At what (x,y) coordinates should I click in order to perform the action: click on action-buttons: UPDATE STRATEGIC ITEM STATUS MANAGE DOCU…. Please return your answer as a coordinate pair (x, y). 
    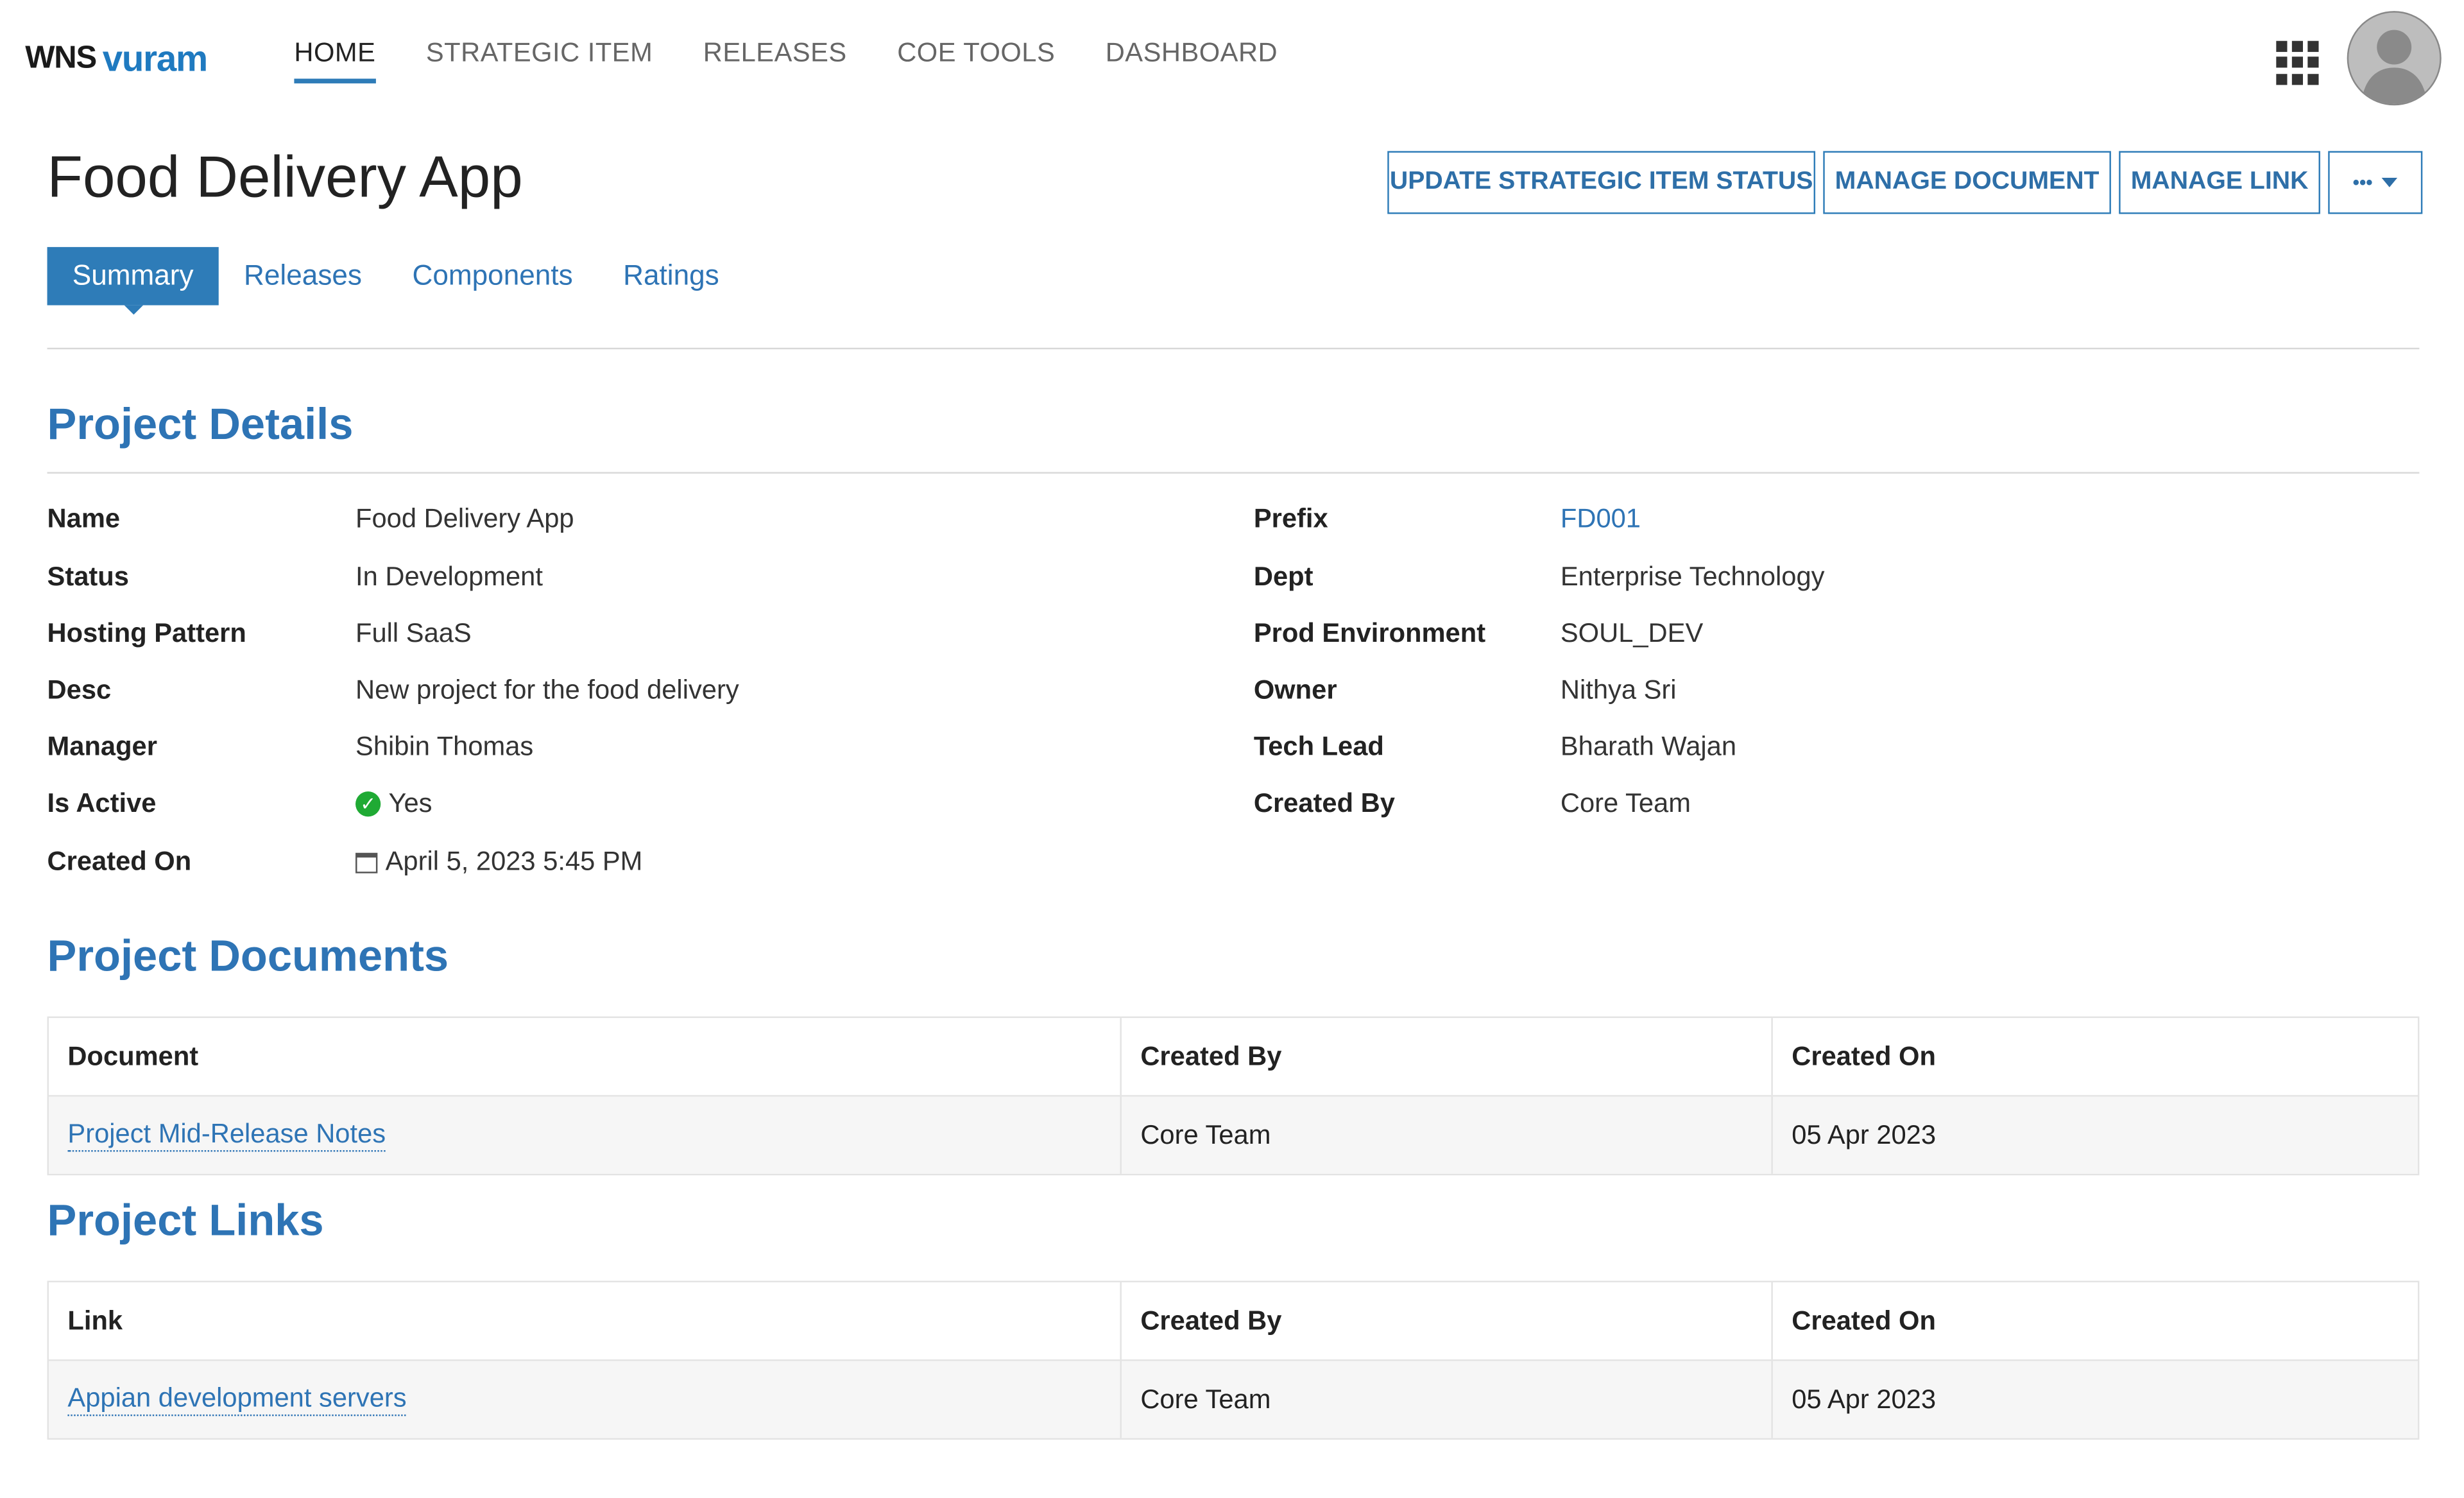
    Looking at the image, I should click on (1905, 182).